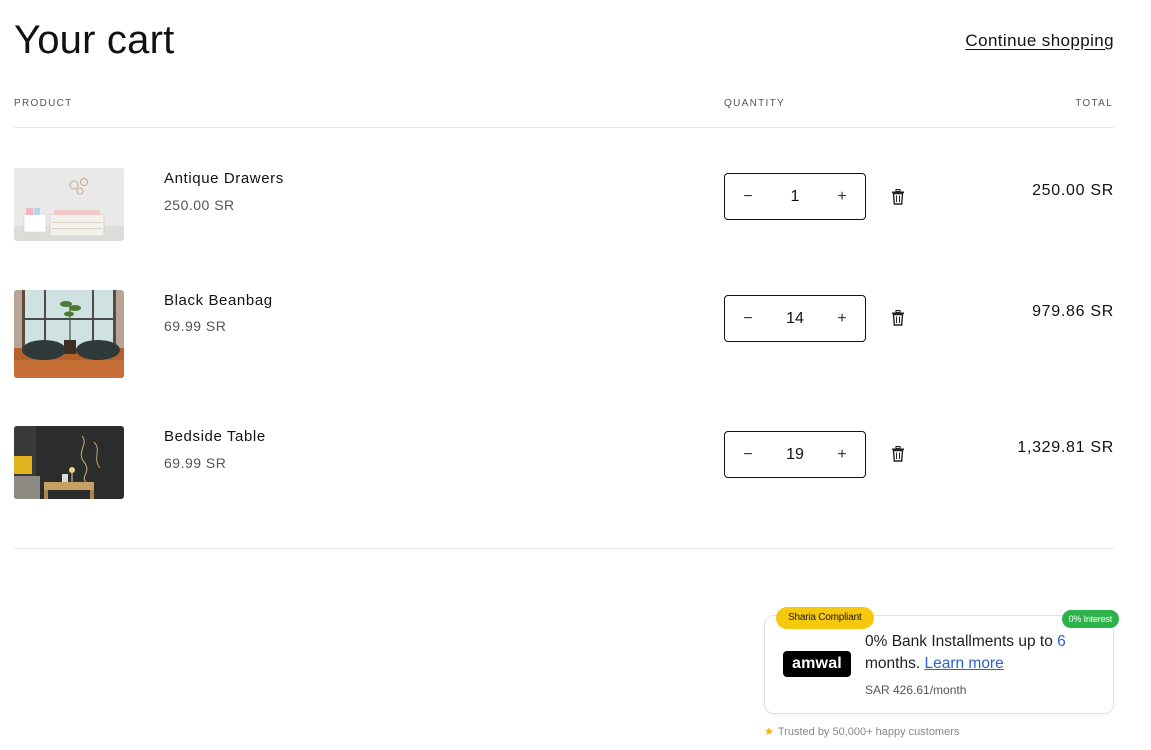 The image size is (1151, 750). What do you see at coordinates (218, 300) in the screenshot?
I see `product-name: Black Beanbag` at bounding box center [218, 300].